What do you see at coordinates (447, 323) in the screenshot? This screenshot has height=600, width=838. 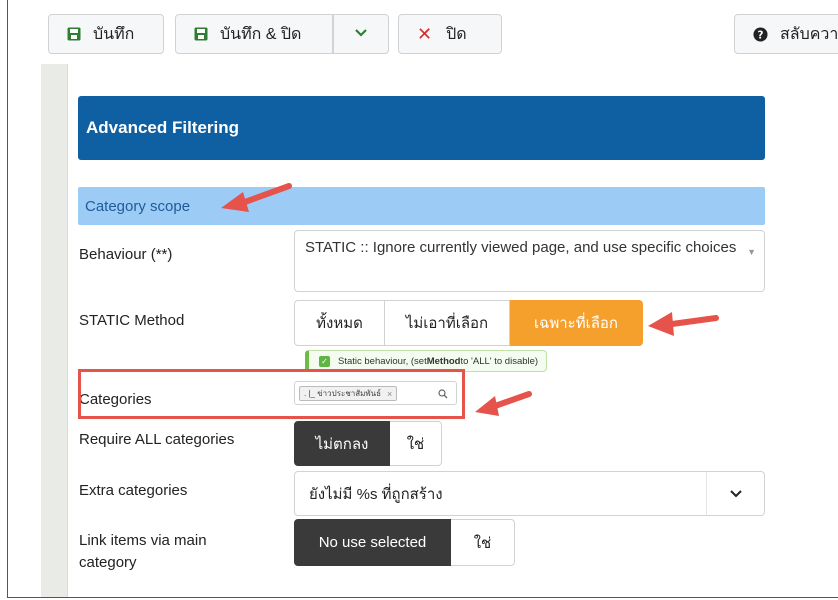 I see `static-method-option-exclude: ไม่เอาที่เลือก` at bounding box center [447, 323].